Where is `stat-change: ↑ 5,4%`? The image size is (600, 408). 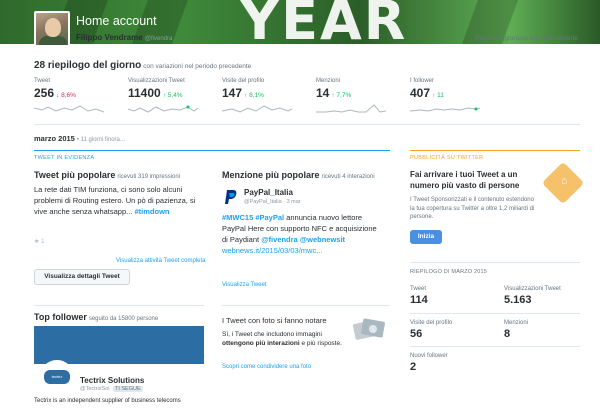 stat-change: ↑ 5,4% is located at coordinates (172, 95).